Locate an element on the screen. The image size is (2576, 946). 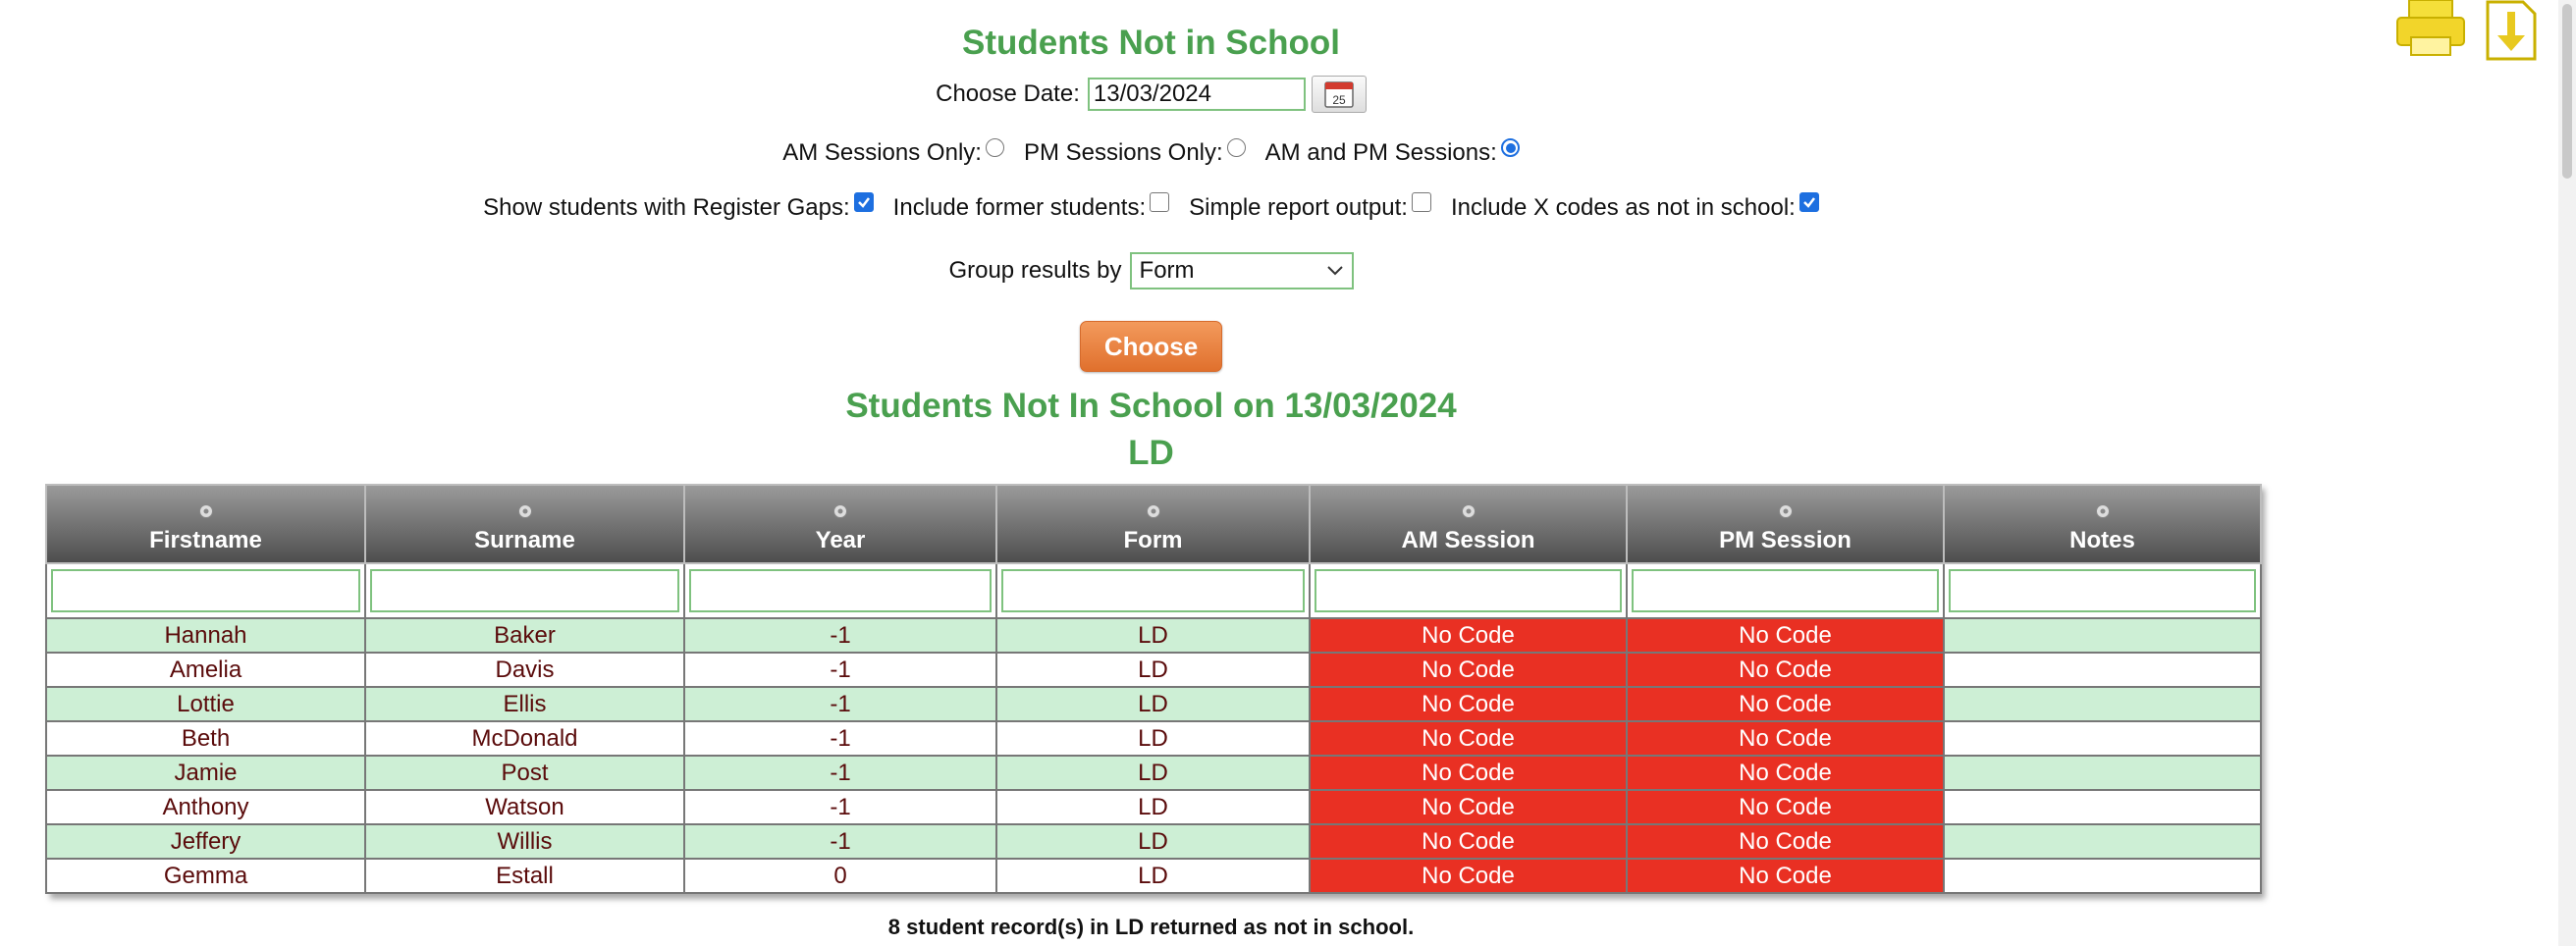
simple-report-checkbox is located at coordinates (1421, 202).